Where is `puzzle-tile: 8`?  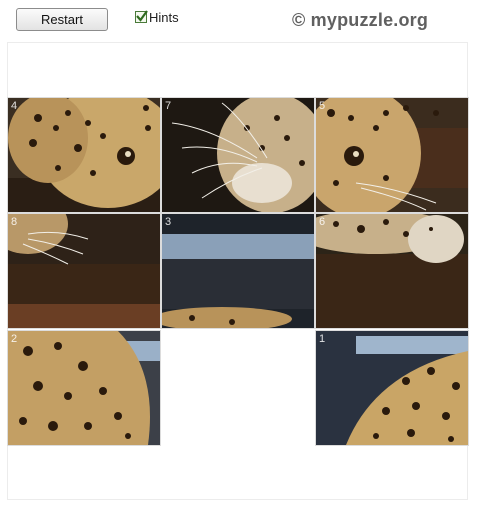
puzzle-tile: 8 is located at coordinates (84, 271).